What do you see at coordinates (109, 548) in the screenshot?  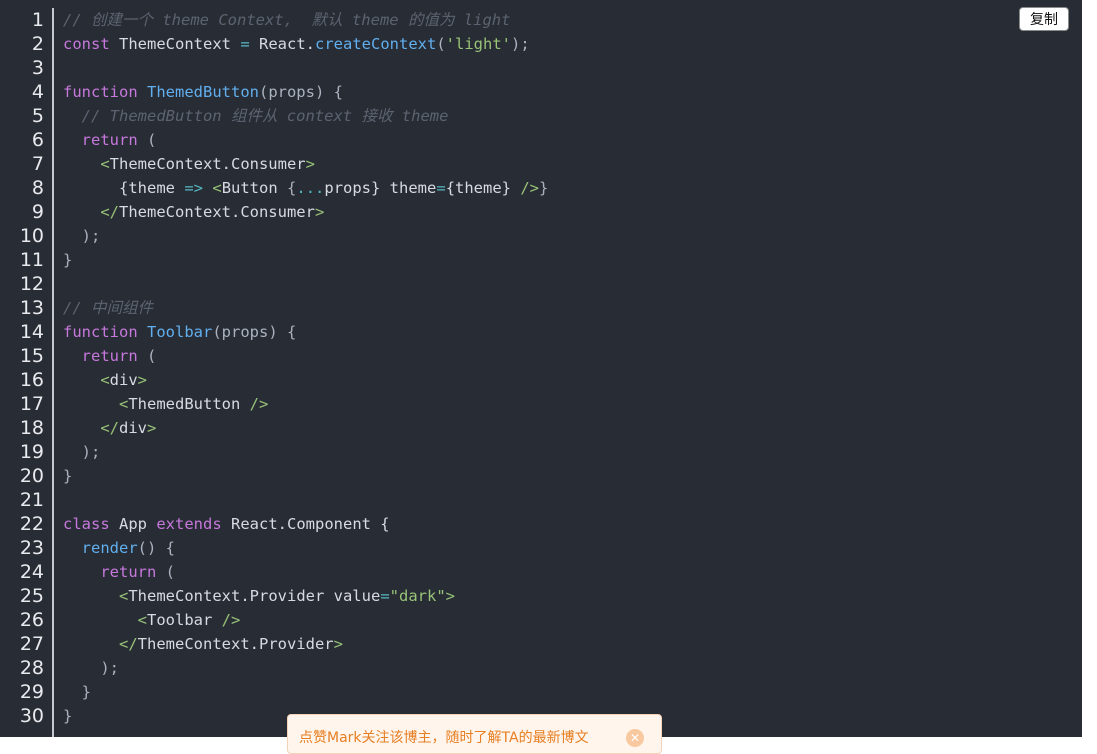 I see `code-token: render` at bounding box center [109, 548].